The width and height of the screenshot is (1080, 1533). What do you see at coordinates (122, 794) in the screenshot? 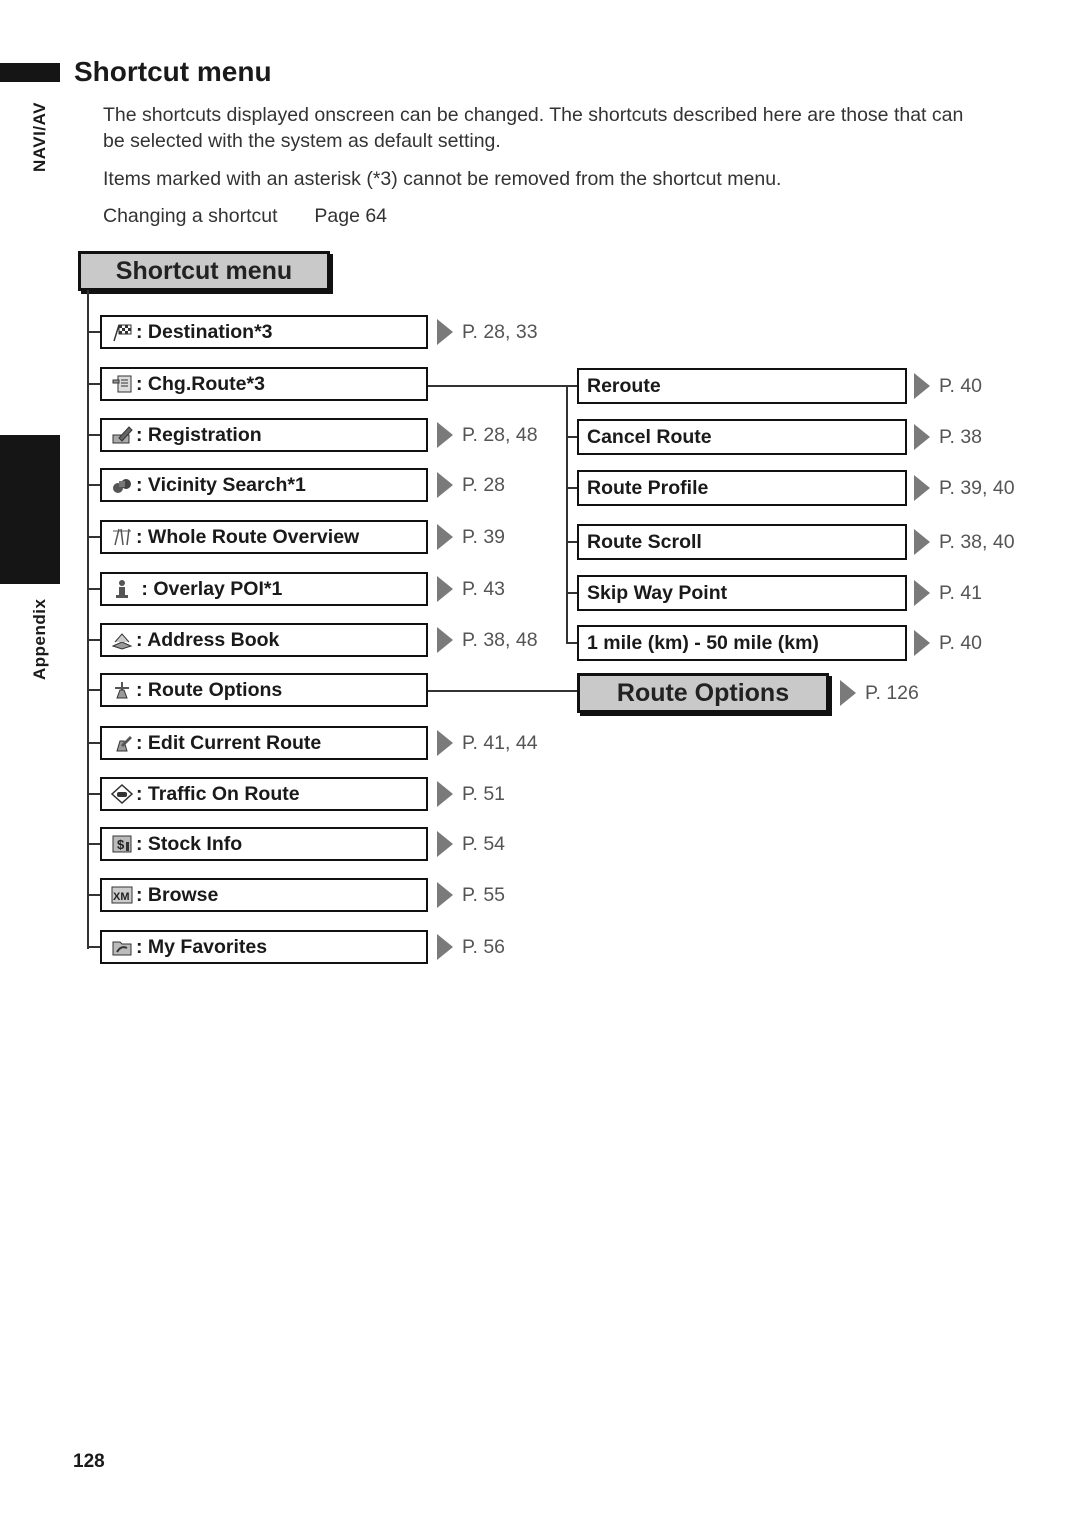
I see `traffic-car-icon` at bounding box center [122, 794].